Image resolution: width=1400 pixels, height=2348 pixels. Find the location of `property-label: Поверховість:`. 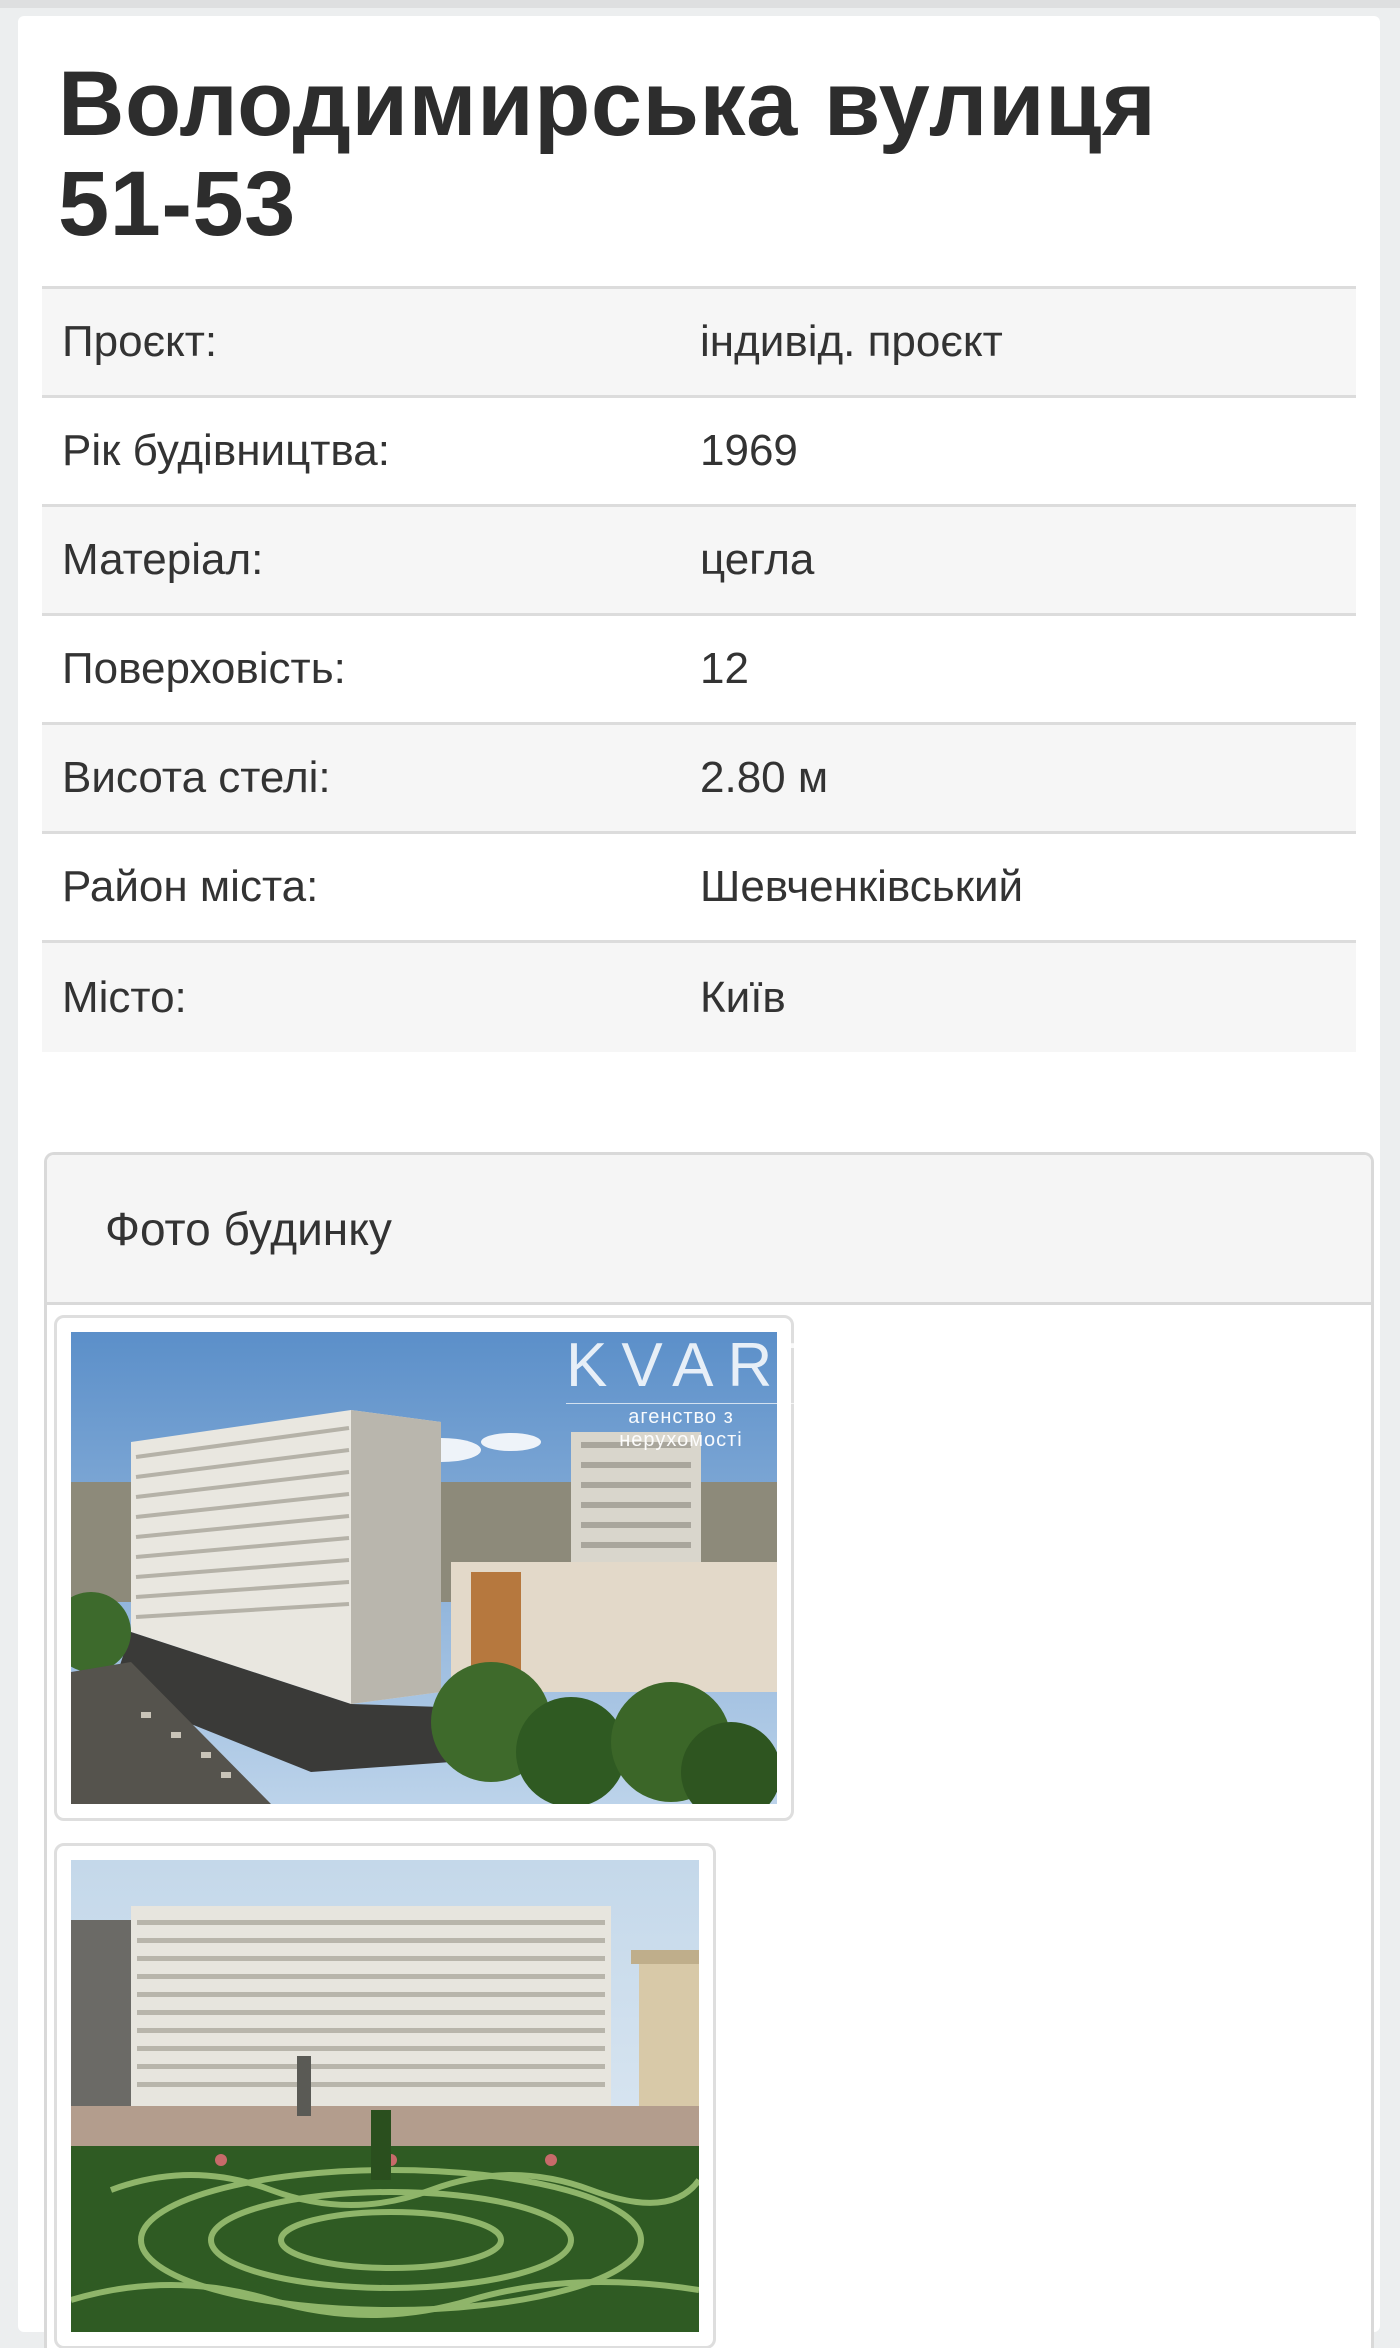

property-label: Поверховість: is located at coordinates (204, 668).